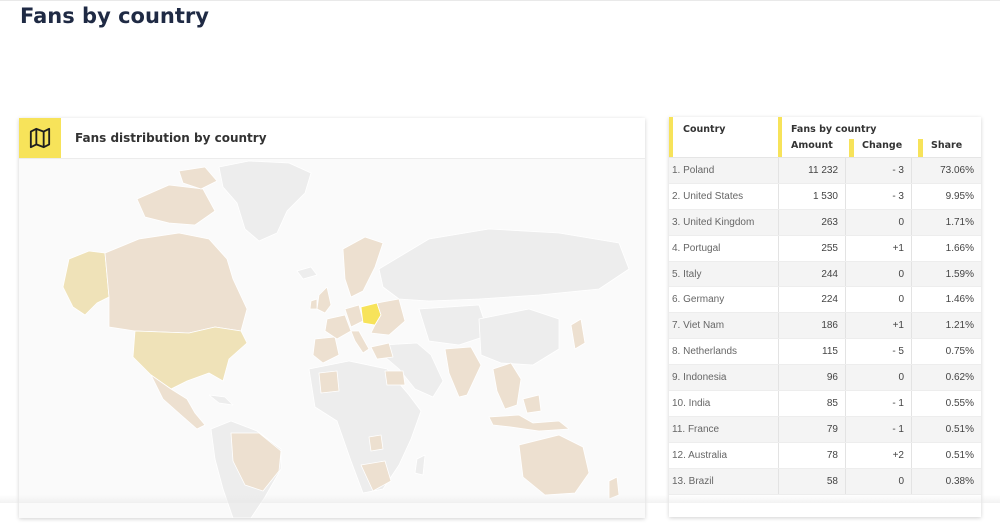 This screenshot has width=1000, height=523. I want to click on map-card-header: Fans distribution by country, so click(332, 138).